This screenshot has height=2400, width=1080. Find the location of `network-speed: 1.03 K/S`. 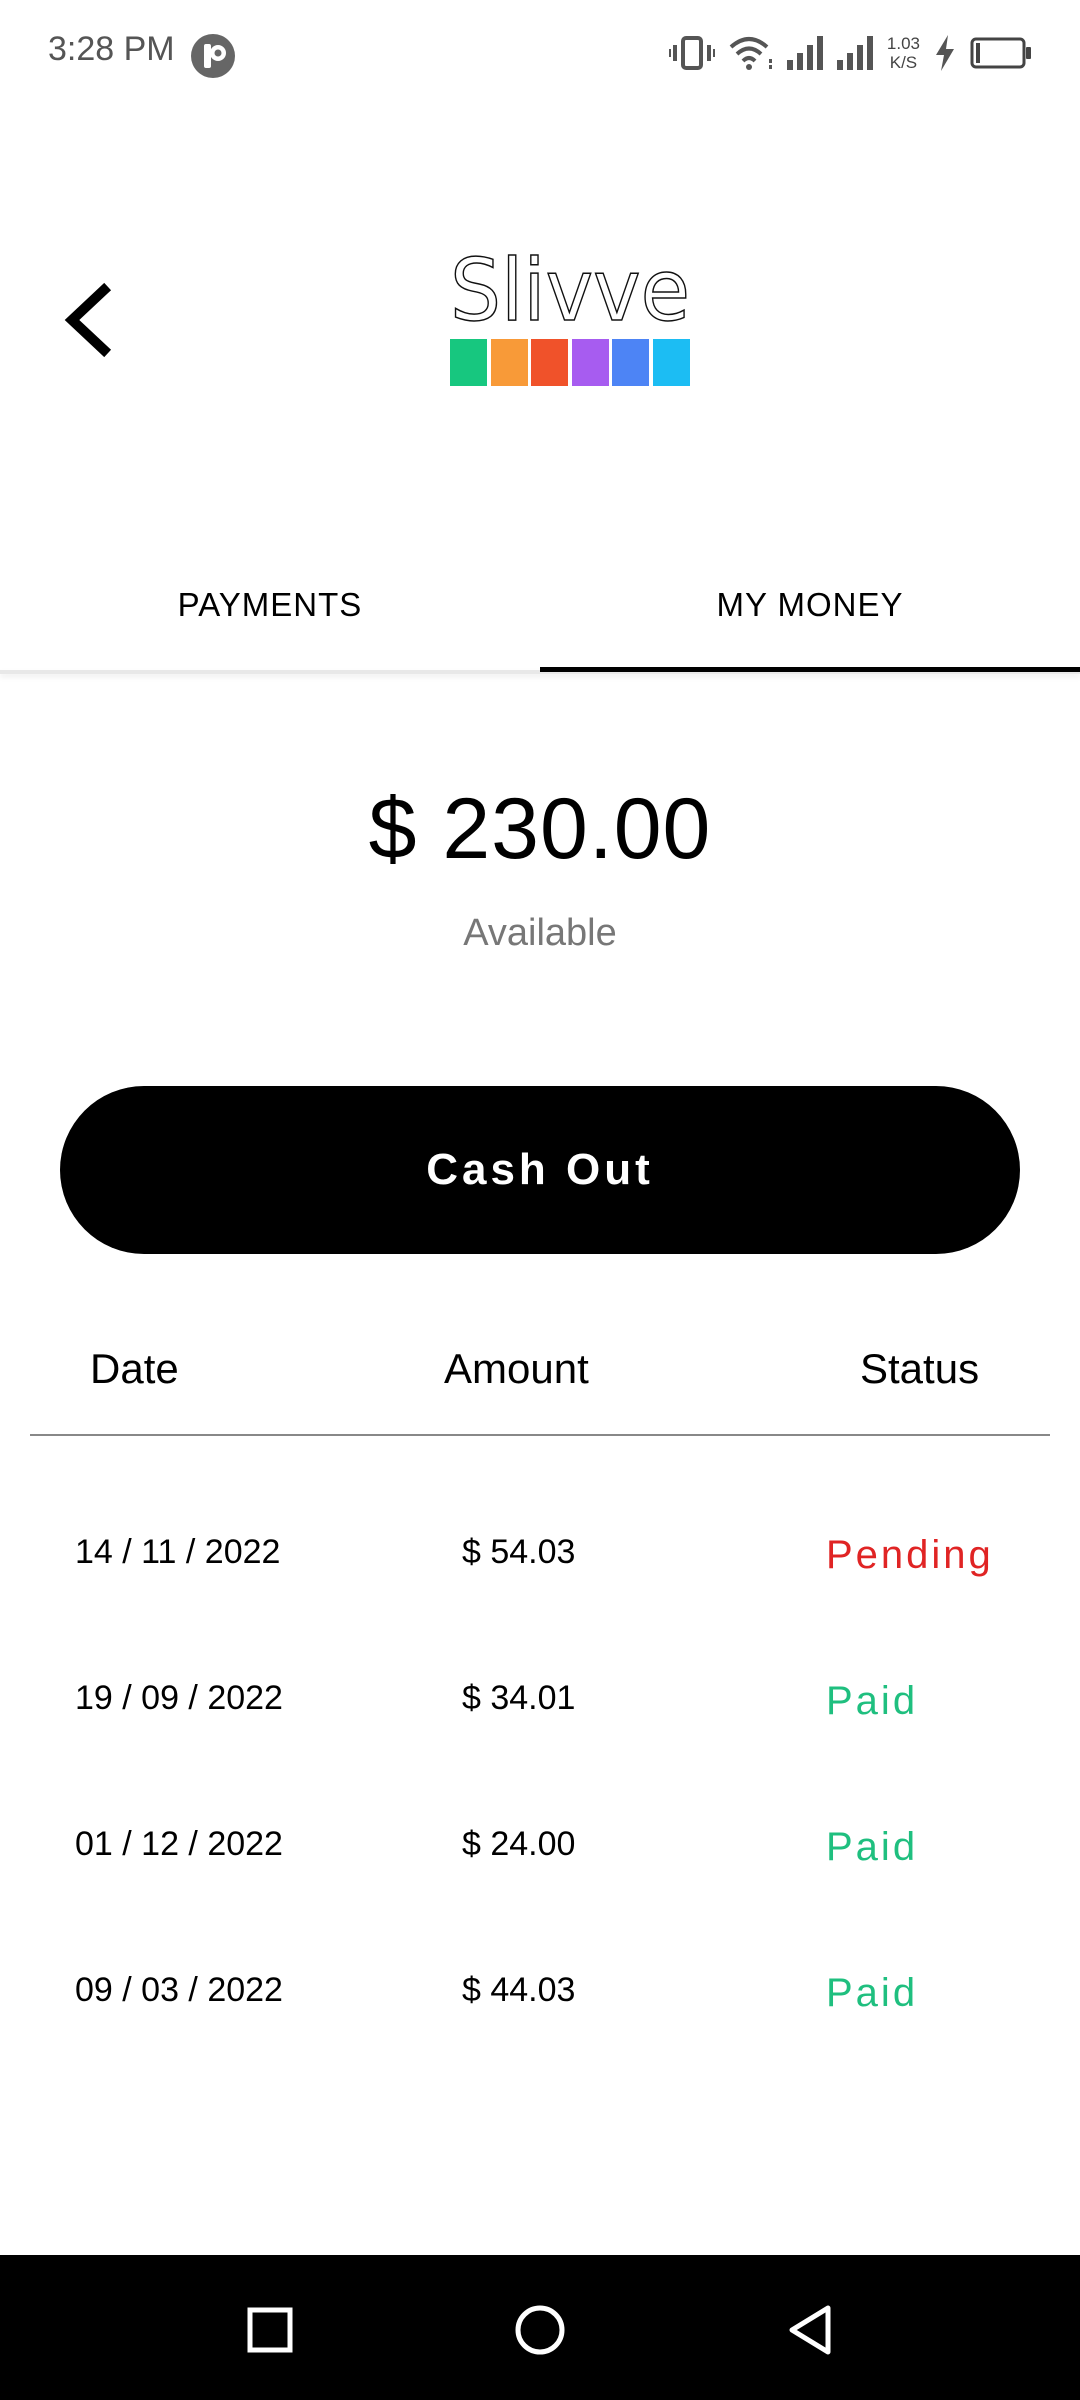

network-speed: 1.03 K/S is located at coordinates (903, 53).